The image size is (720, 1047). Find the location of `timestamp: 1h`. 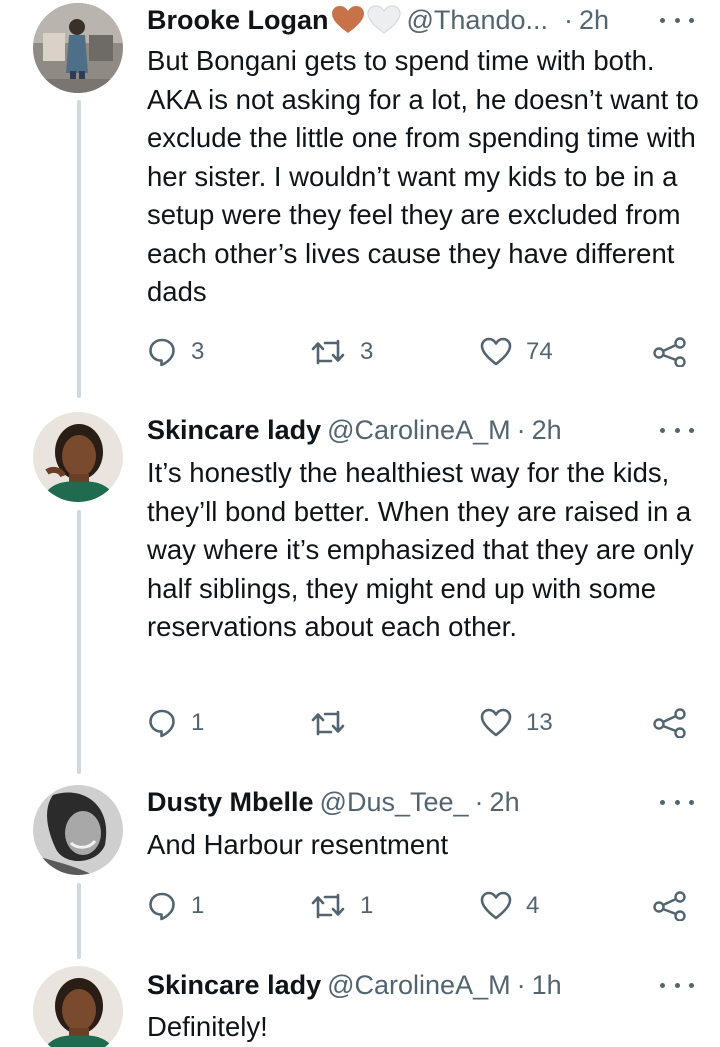

timestamp: 1h is located at coordinates (547, 985).